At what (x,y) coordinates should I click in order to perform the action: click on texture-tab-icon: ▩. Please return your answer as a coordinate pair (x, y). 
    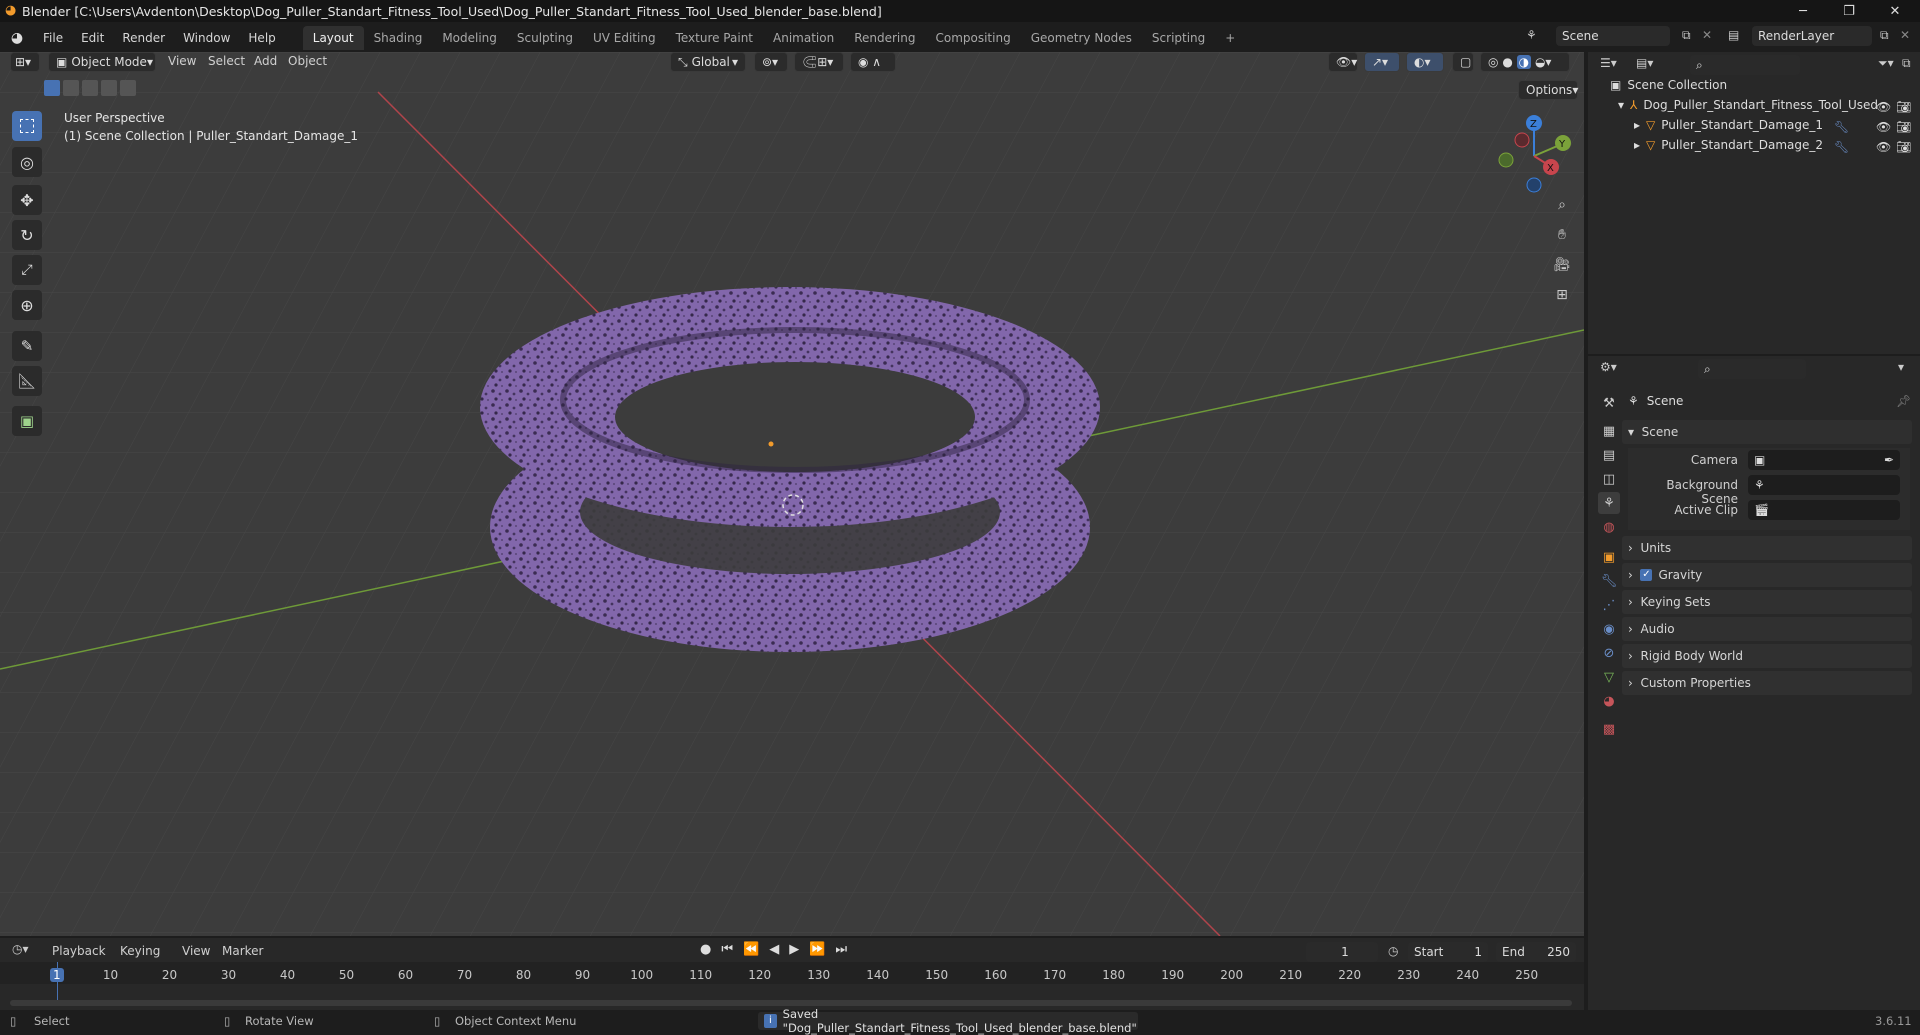
    Looking at the image, I should click on (1609, 729).